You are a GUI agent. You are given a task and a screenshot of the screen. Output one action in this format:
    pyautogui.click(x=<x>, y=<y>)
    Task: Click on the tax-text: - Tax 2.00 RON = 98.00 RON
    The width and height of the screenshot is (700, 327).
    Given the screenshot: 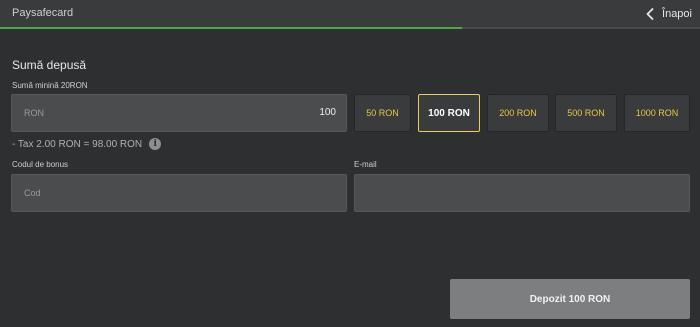 What is the action you would take?
    pyautogui.click(x=77, y=144)
    